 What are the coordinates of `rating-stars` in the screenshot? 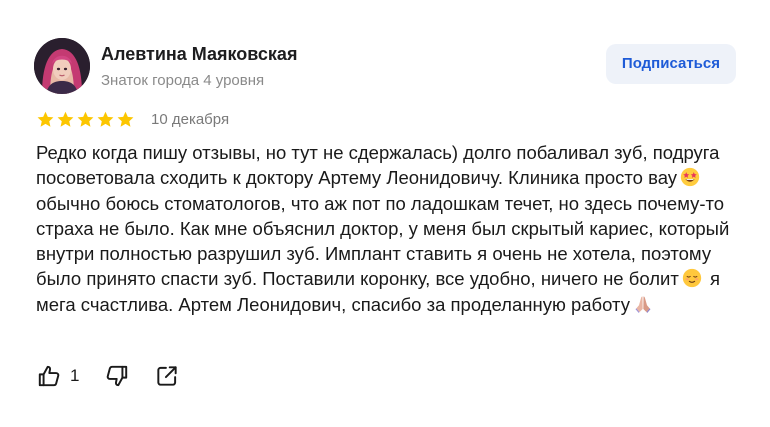 It's located at (85, 119).